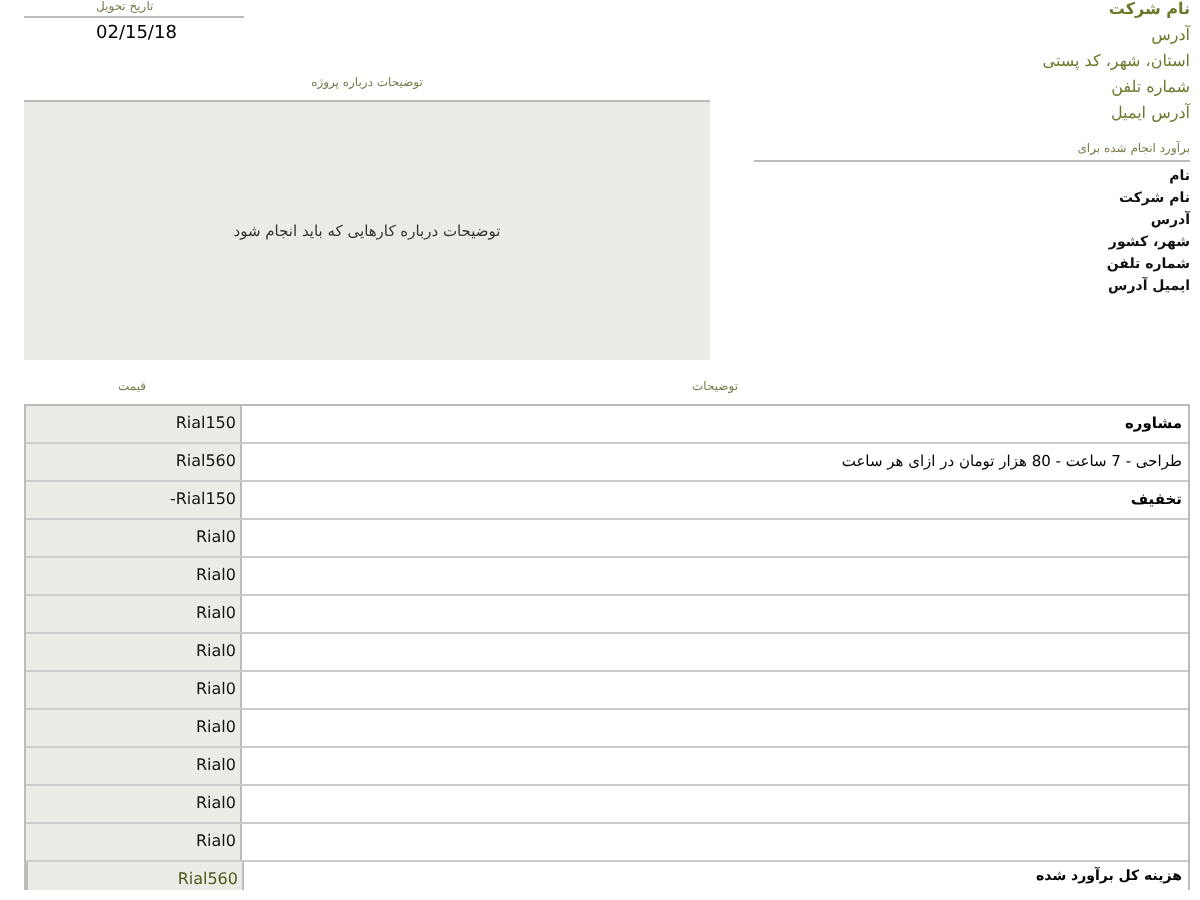  Describe the element at coordinates (1170, 35) in the screenshot. I see `company-info-line: آدرس` at that location.